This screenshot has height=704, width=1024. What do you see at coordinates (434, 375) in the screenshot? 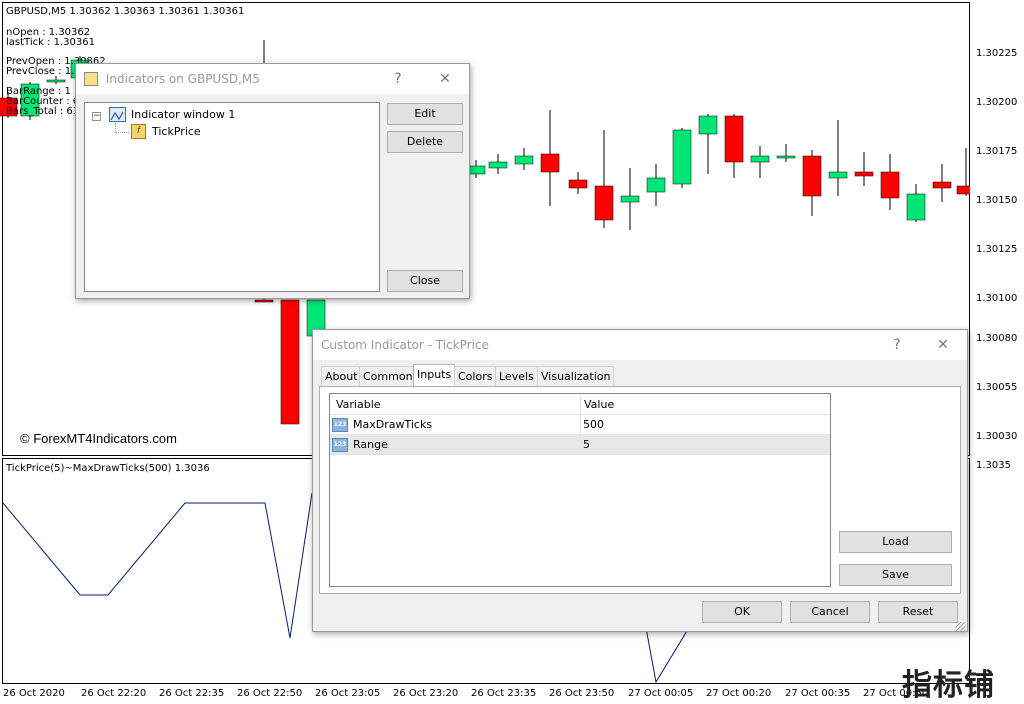
I see `tab-inputs: Inputs` at bounding box center [434, 375].